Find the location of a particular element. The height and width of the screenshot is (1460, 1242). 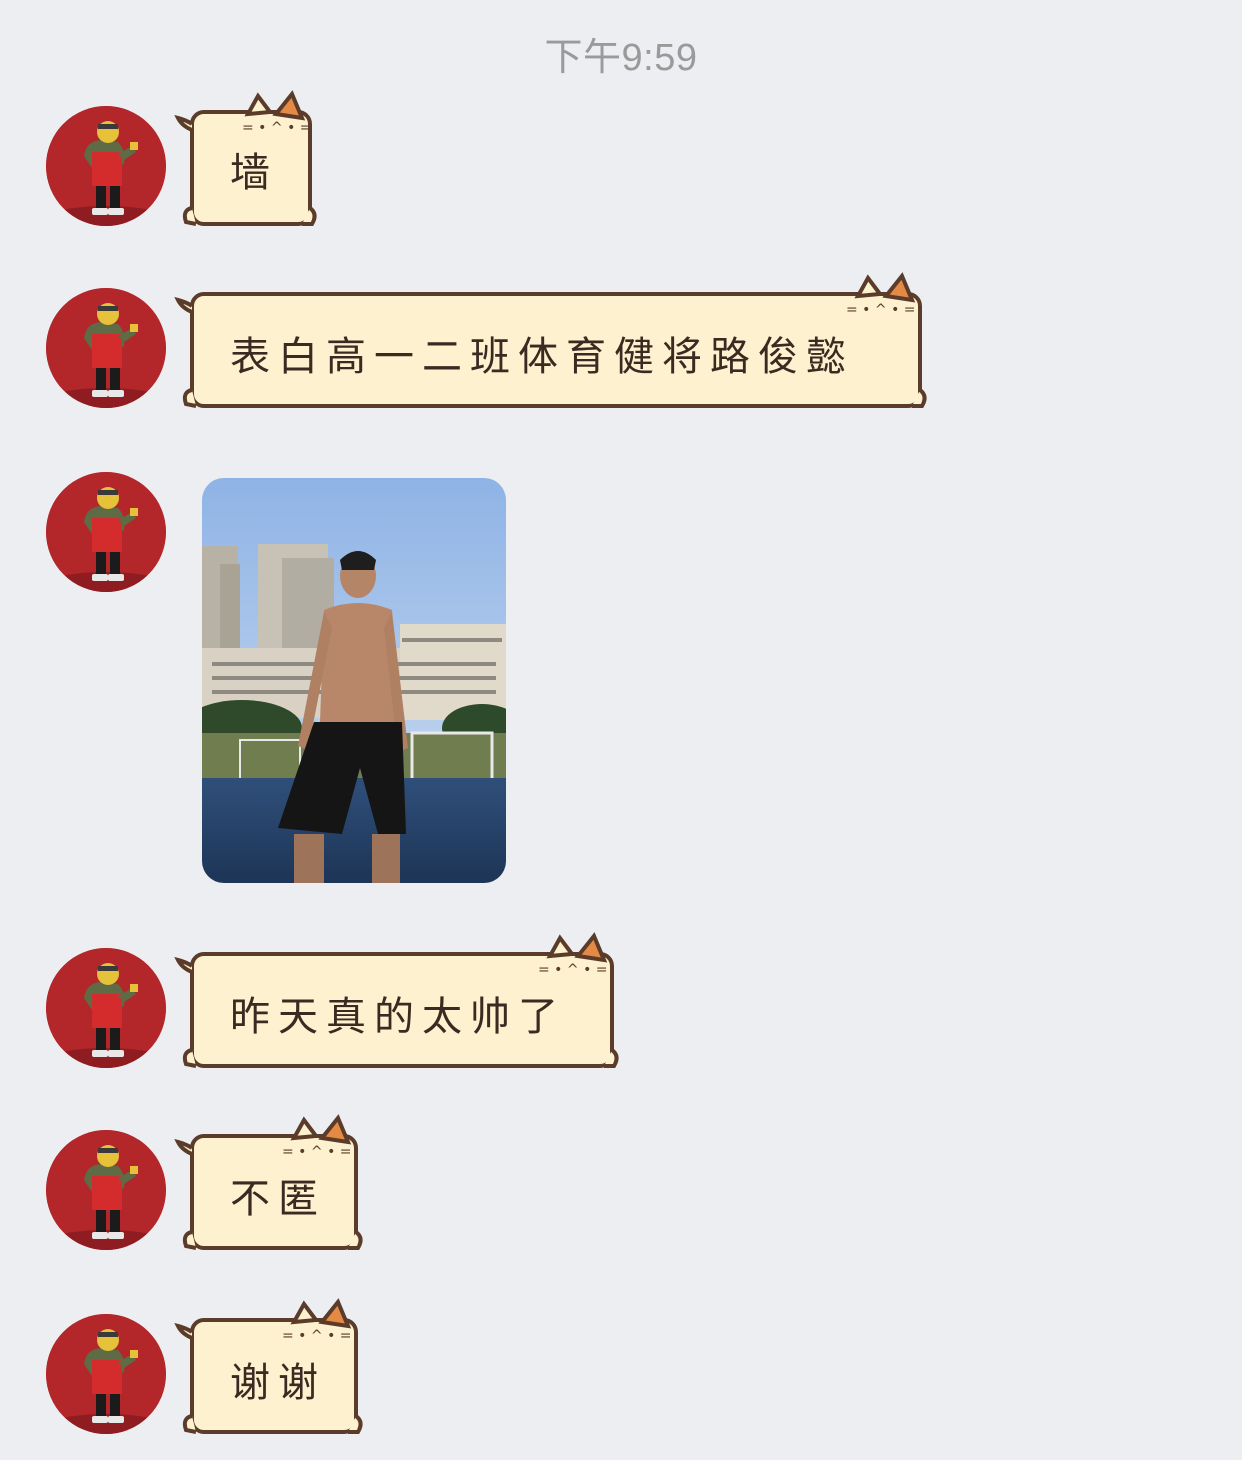

message-row: = • ^ • = 谢谢 is located at coordinates (621, 1370).